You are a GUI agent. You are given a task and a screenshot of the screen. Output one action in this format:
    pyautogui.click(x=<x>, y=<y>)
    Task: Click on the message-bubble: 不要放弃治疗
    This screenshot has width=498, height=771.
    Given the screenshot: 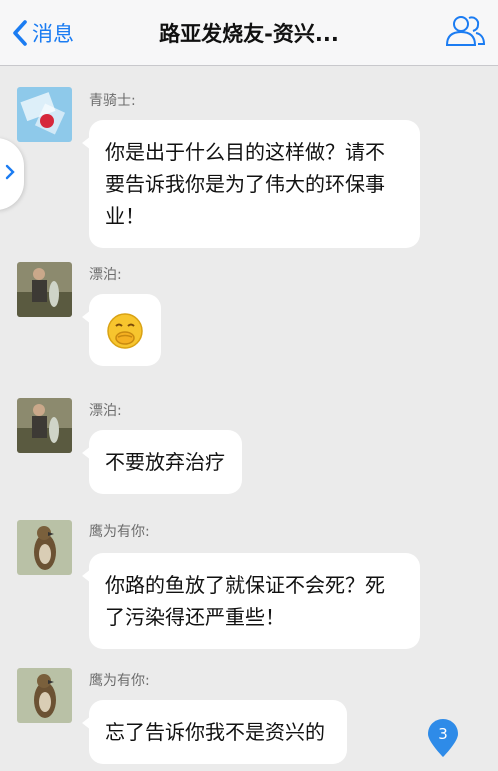 What is the action you would take?
    pyautogui.click(x=162, y=462)
    